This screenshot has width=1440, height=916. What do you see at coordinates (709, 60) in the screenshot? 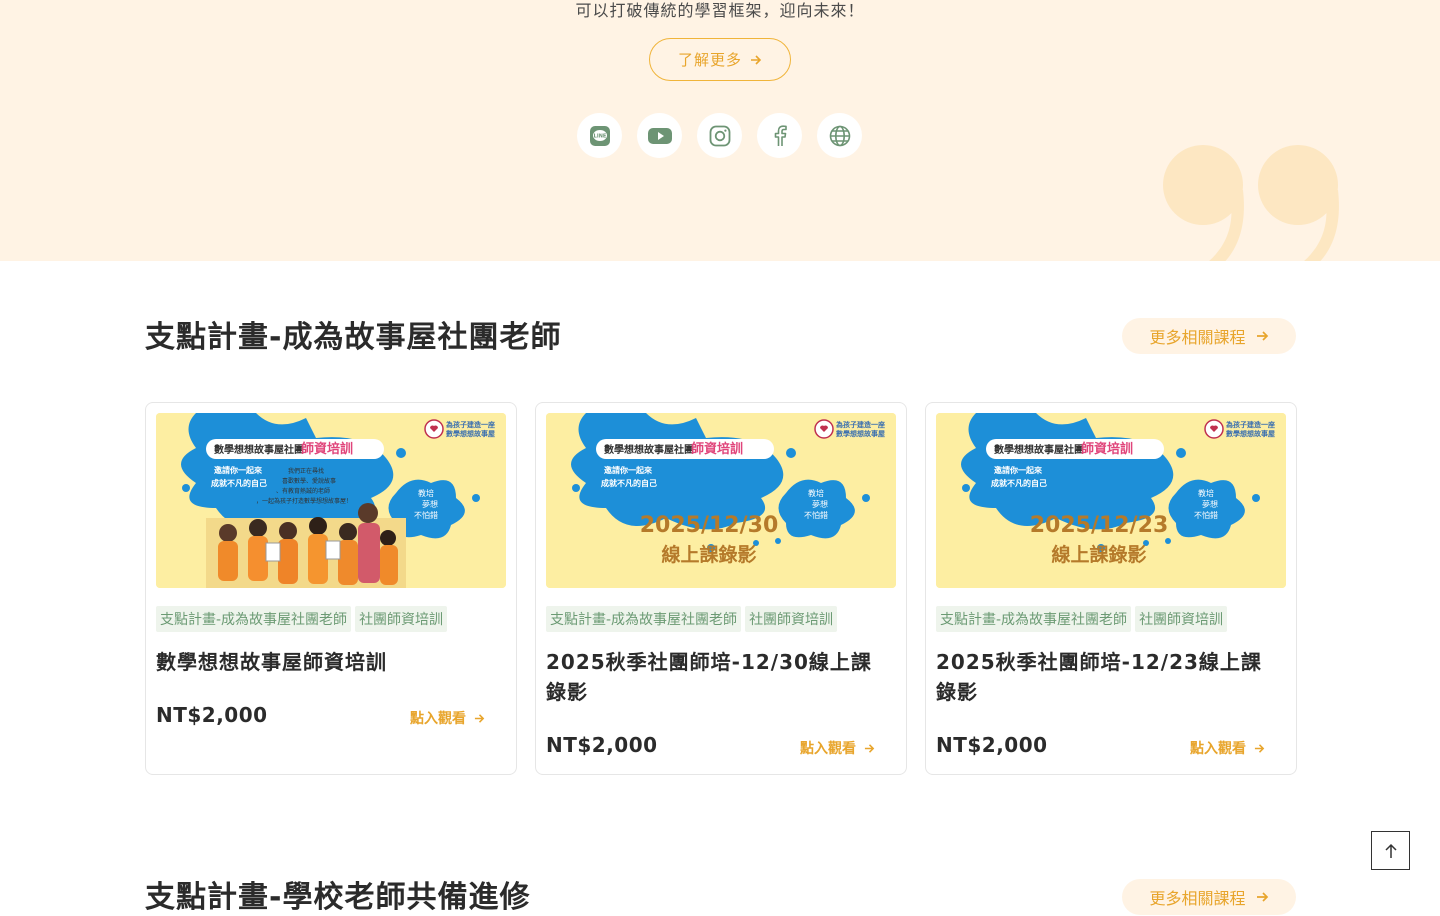
I see `learn-more-label: 了解更多` at bounding box center [709, 60].